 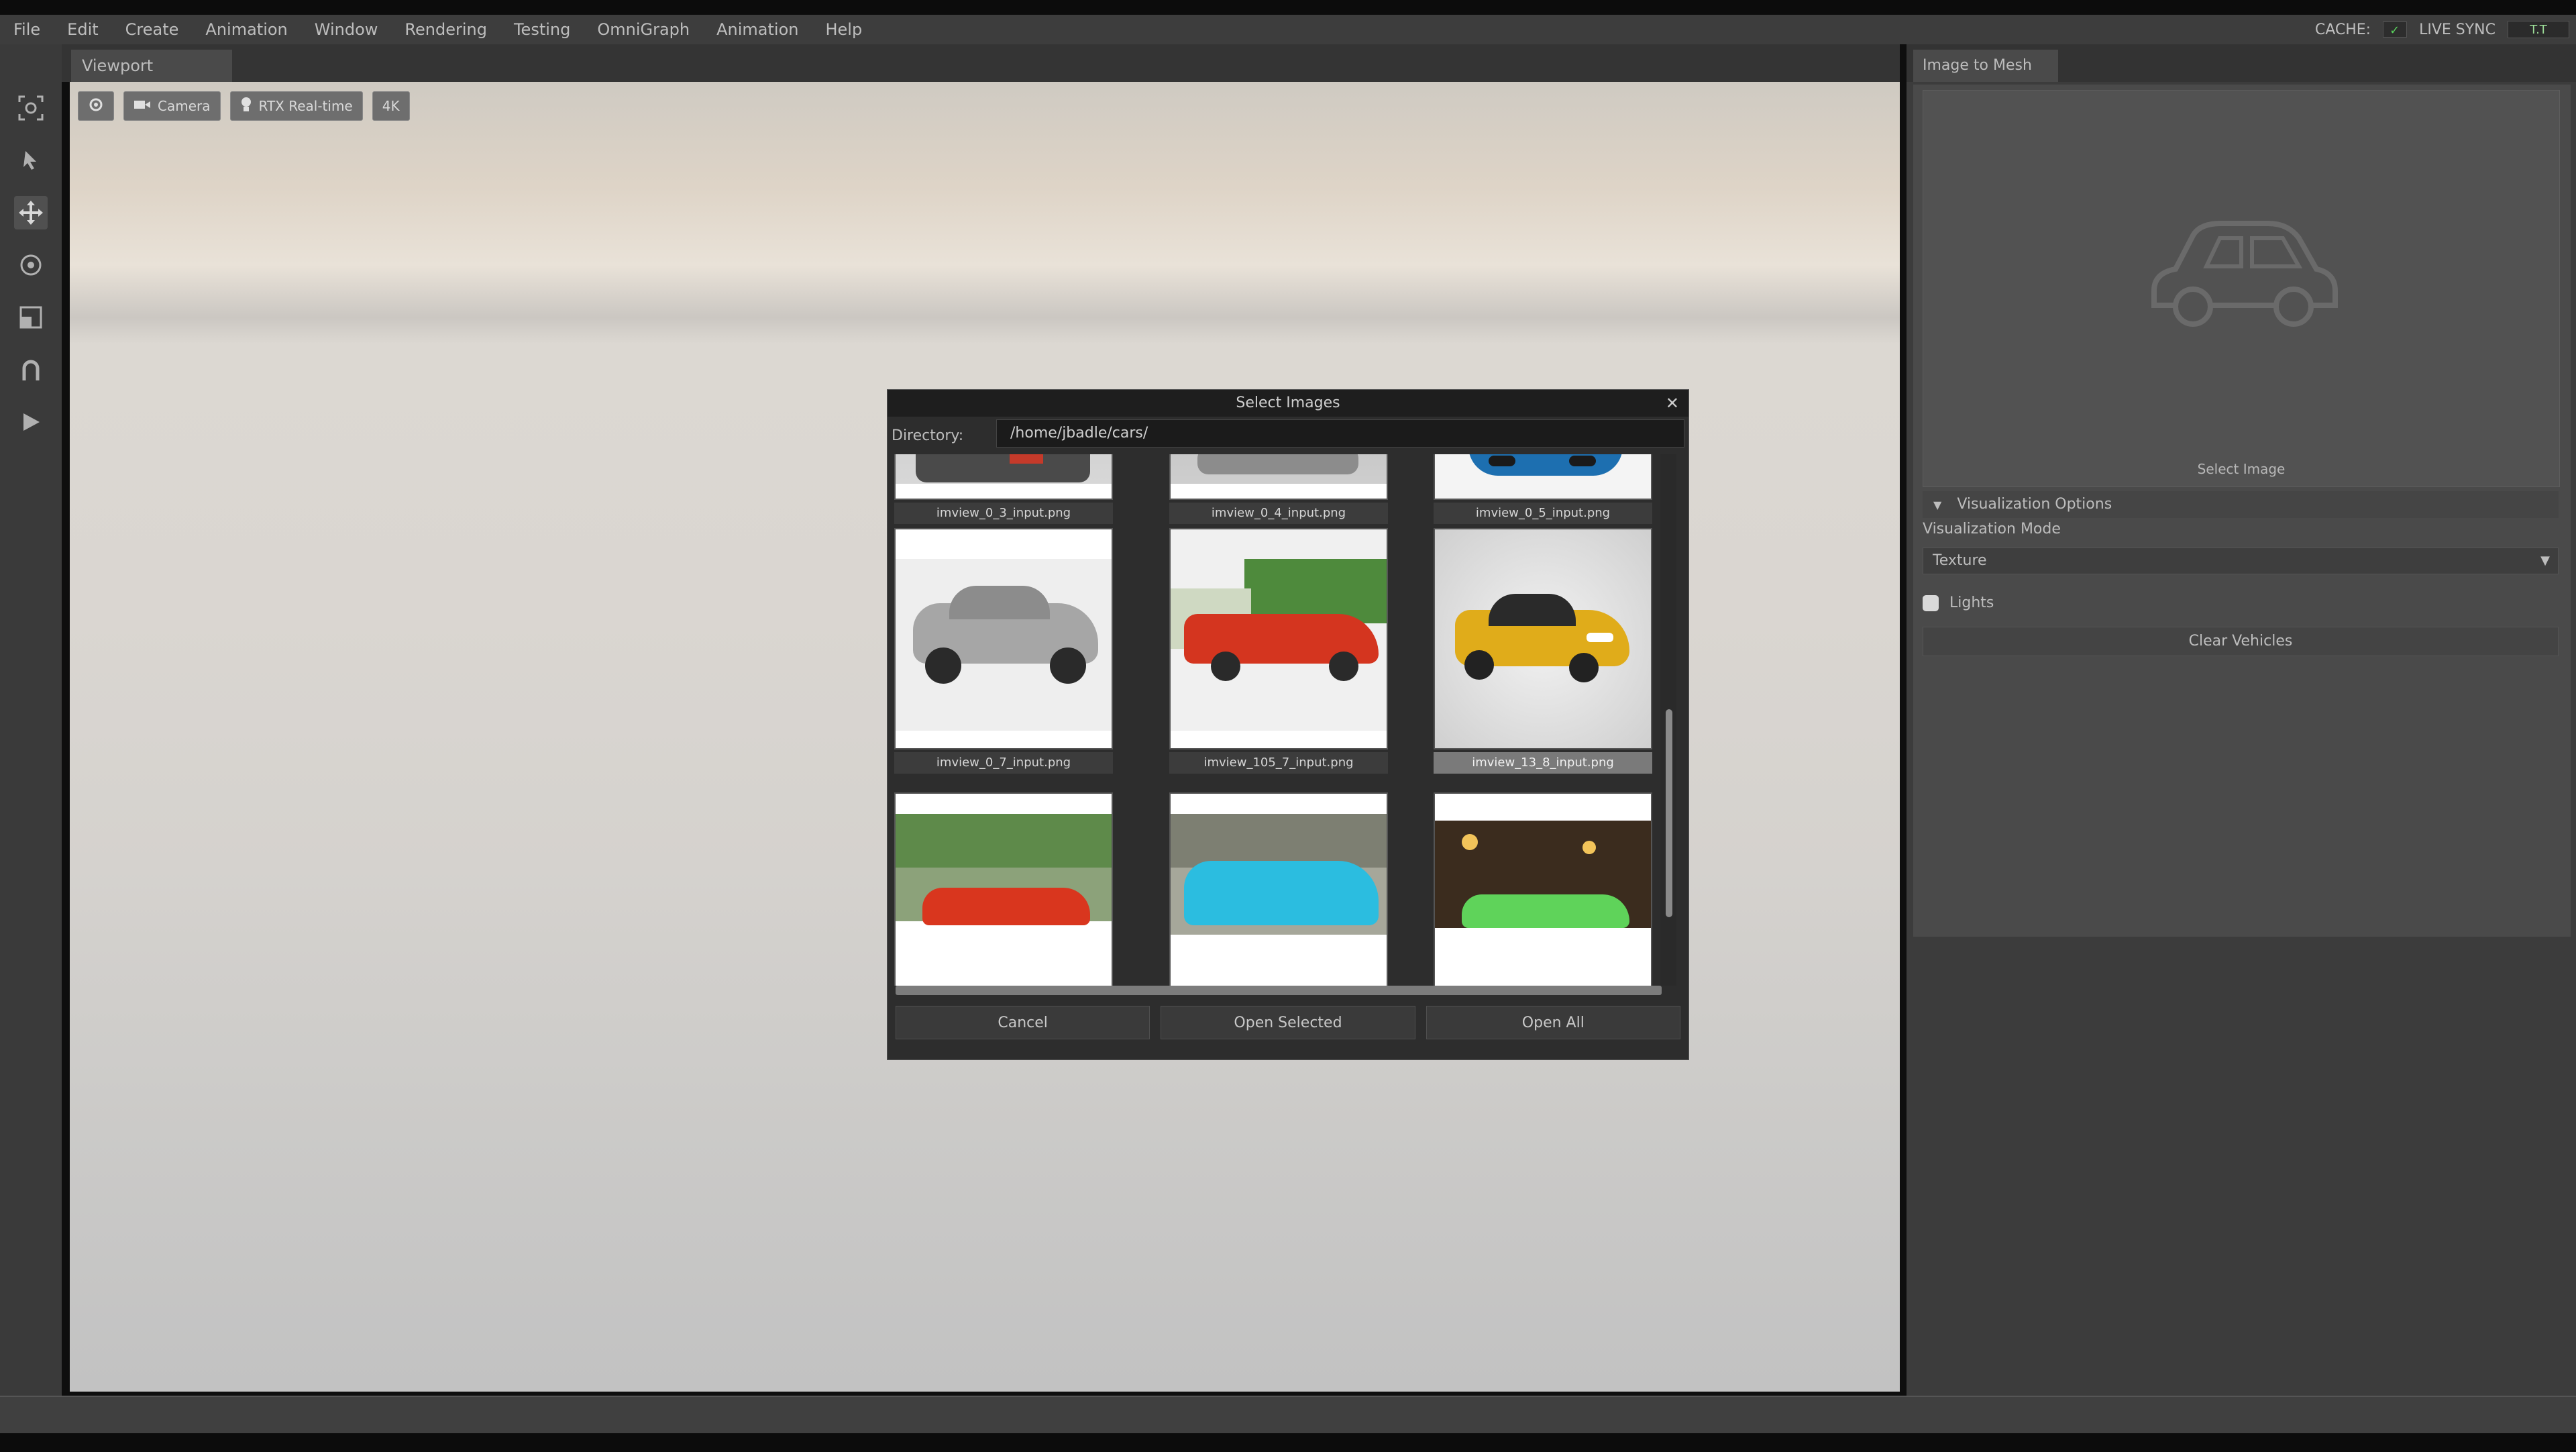 What do you see at coordinates (1288, 8) in the screenshot?
I see `top-frame` at bounding box center [1288, 8].